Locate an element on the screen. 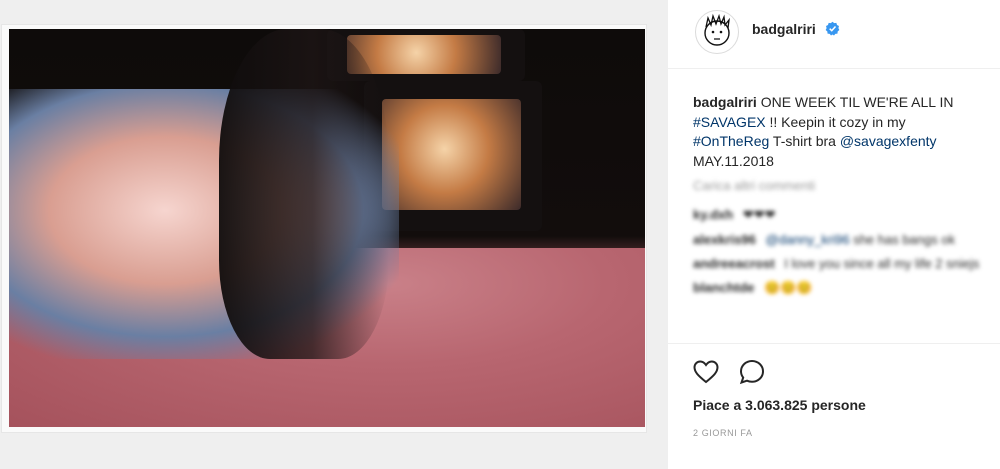 This screenshot has width=1000, height=469. post-header: badgalriri is located at coordinates (834, 34).